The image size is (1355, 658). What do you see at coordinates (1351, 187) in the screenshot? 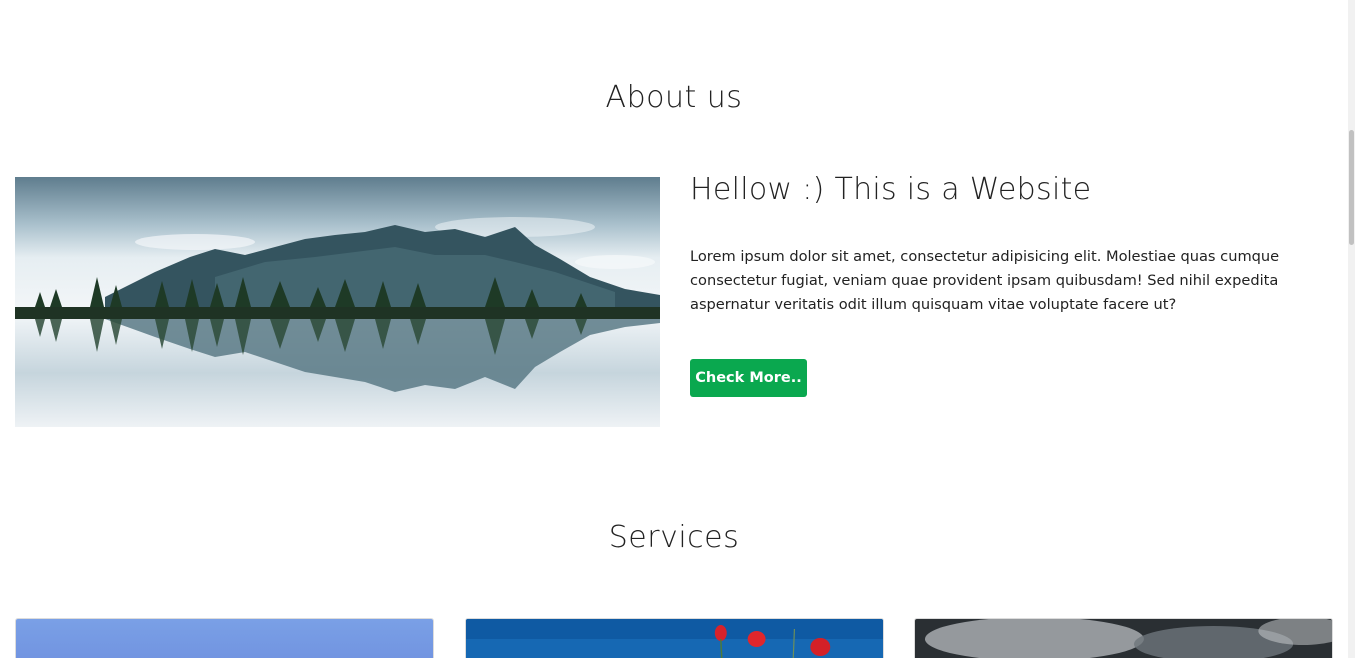
I see `scrollbar-thumb` at bounding box center [1351, 187].